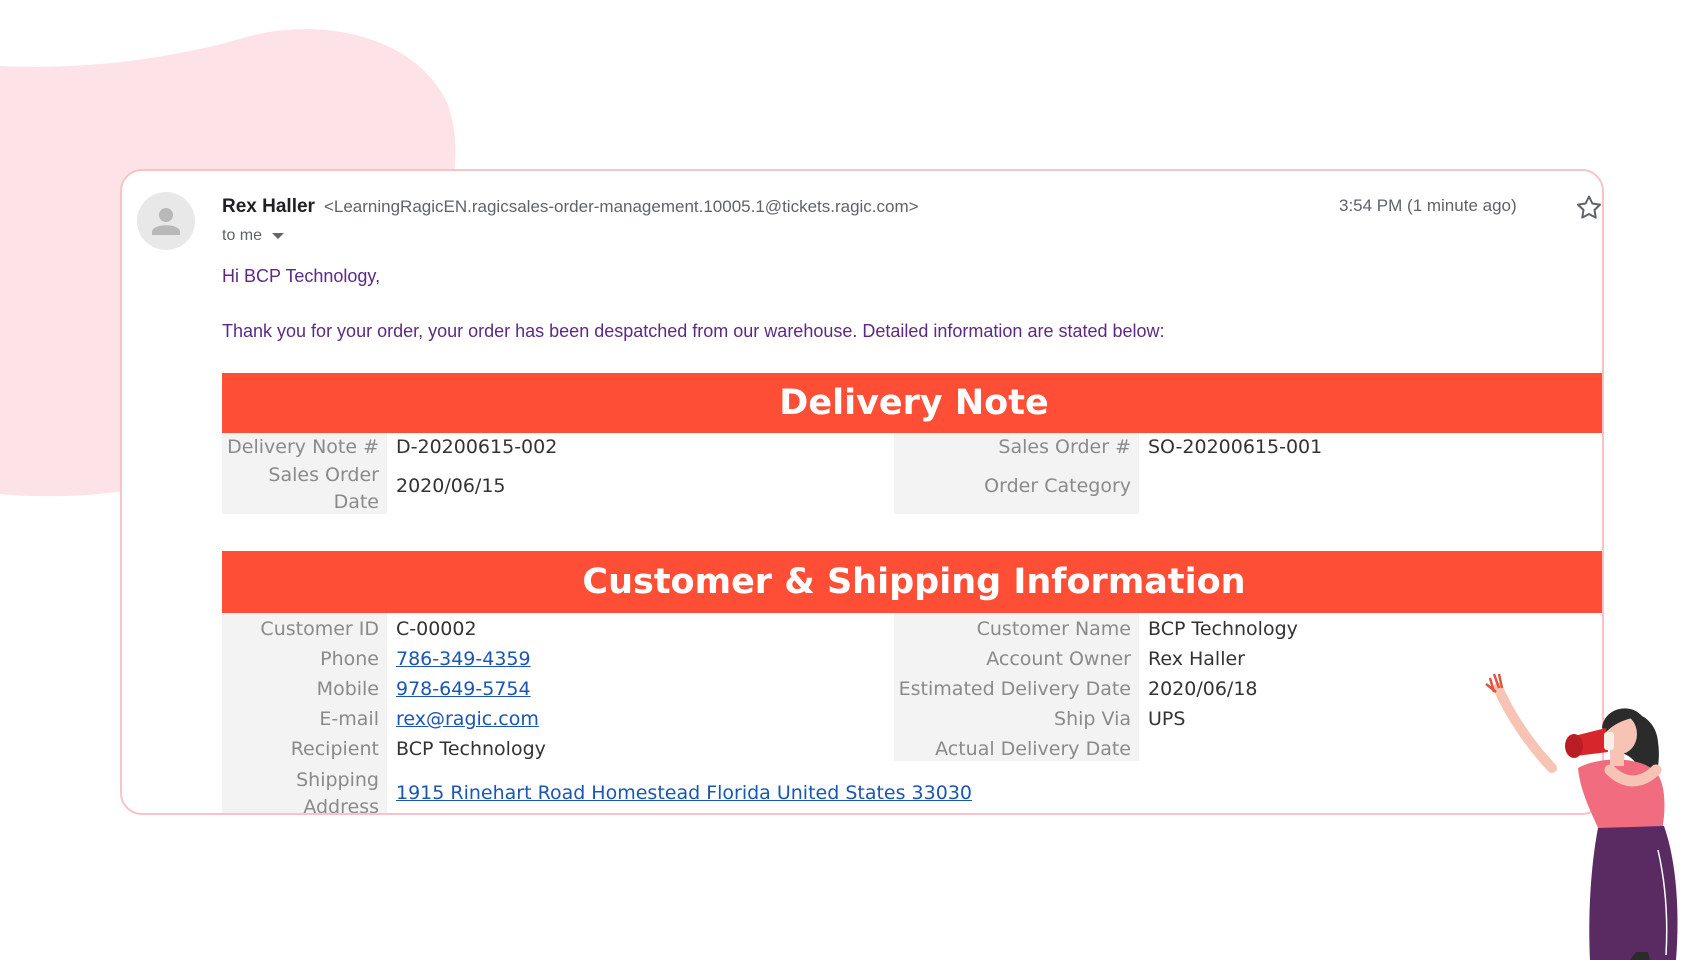 The height and width of the screenshot is (960, 1707). What do you see at coordinates (463, 689) in the screenshot?
I see `mobile-link: 978-649-5754` at bounding box center [463, 689].